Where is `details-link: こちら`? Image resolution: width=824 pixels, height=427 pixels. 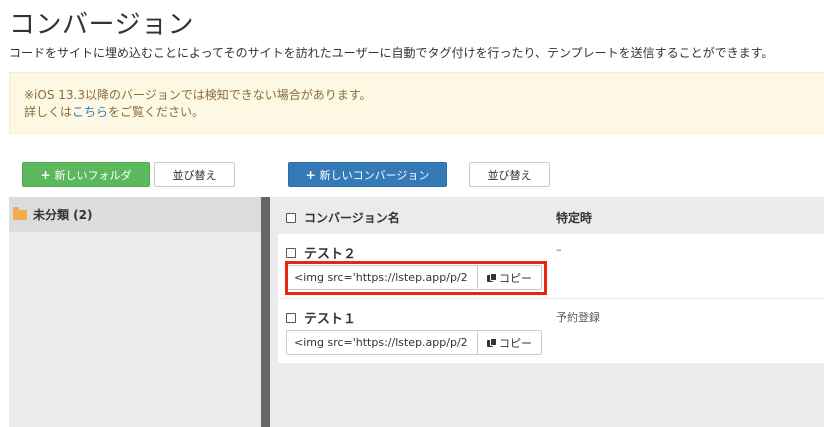
details-link: こちら is located at coordinates (90, 112).